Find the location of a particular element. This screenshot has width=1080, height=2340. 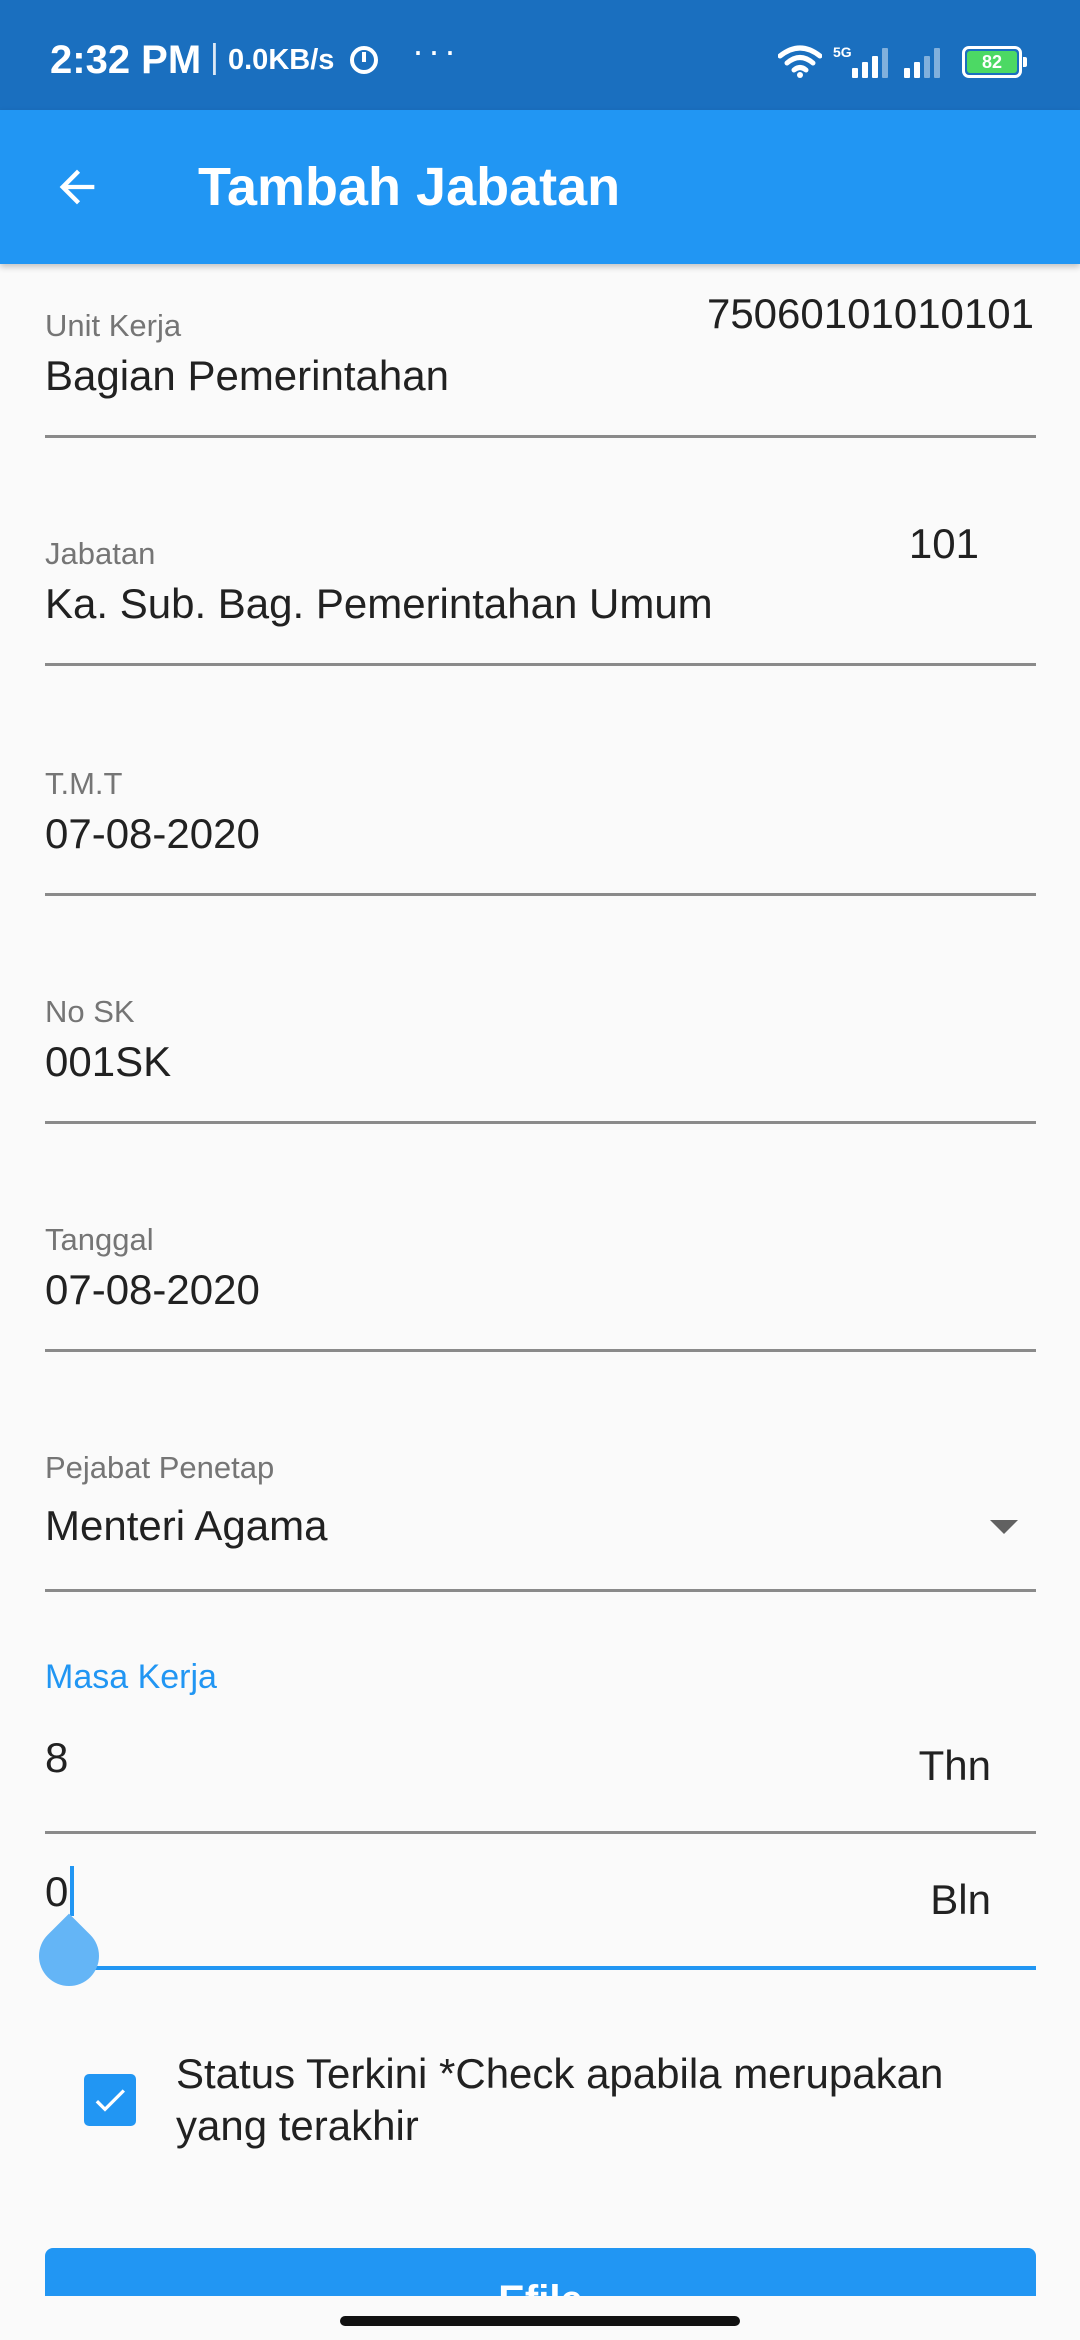

navigation-bar is located at coordinates (540, 2318).